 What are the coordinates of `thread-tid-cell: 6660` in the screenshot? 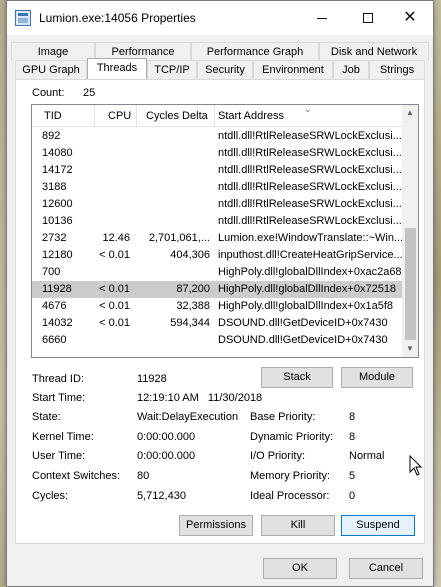 It's located at (54, 340).